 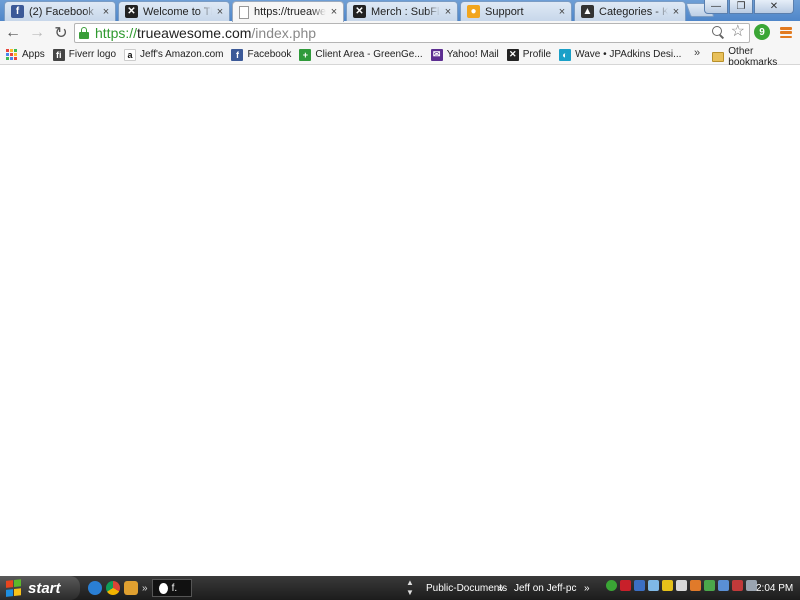 I want to click on user-toolbar-label: Jeff on Jeff-pc, so click(x=545, y=588).